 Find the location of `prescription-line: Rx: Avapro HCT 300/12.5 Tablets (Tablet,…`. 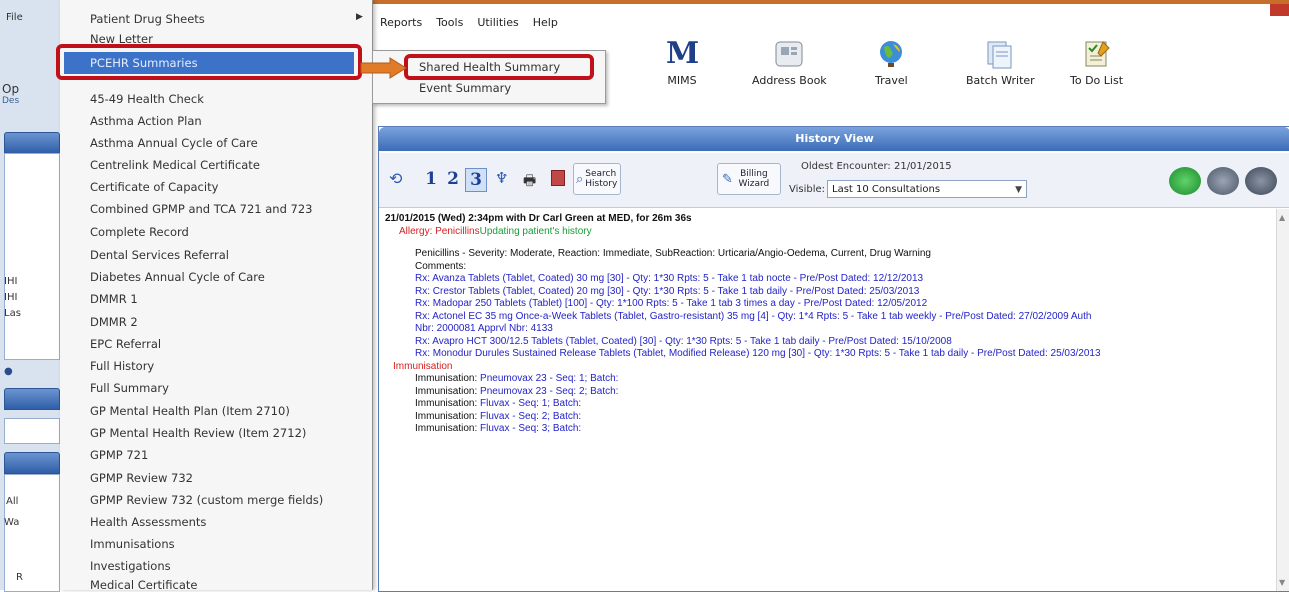

prescription-line: Rx: Avapro HCT 300/12.5 Tablets (Tablet,… is located at coordinates (683, 341).